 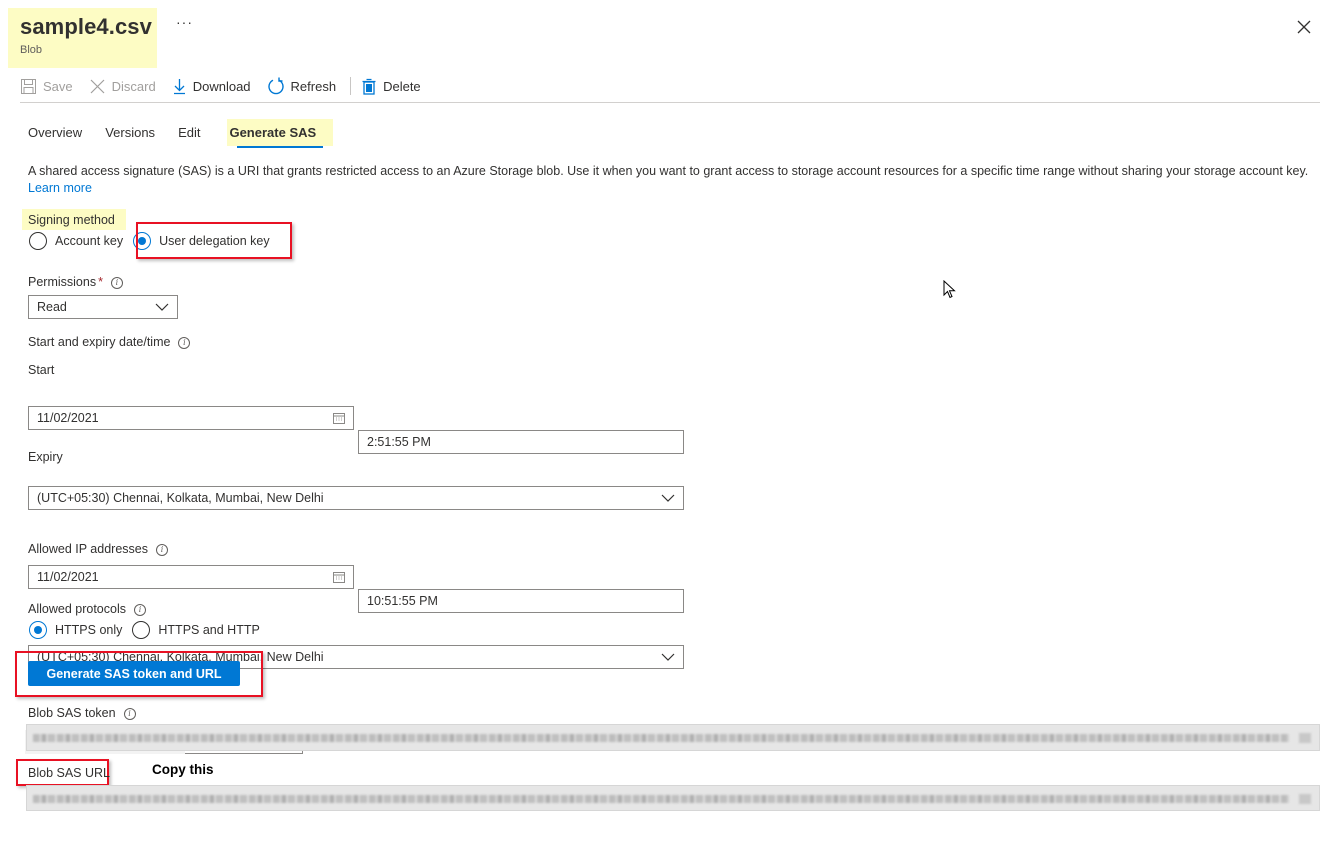 What do you see at coordinates (58, 86) in the screenshot?
I see `save-label: Save` at bounding box center [58, 86].